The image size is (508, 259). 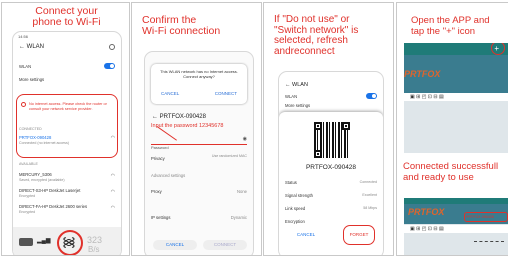 What do you see at coordinates (438, 177) in the screenshot?
I see `caption-line: and ready to use` at bounding box center [438, 177].